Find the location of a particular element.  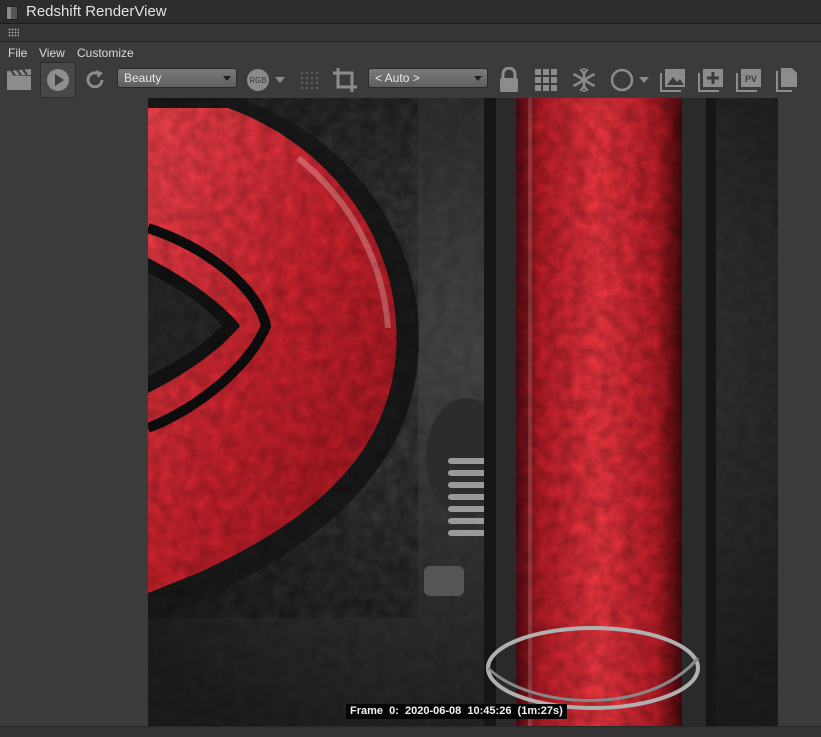

snowflake-icon is located at coordinates (584, 80).